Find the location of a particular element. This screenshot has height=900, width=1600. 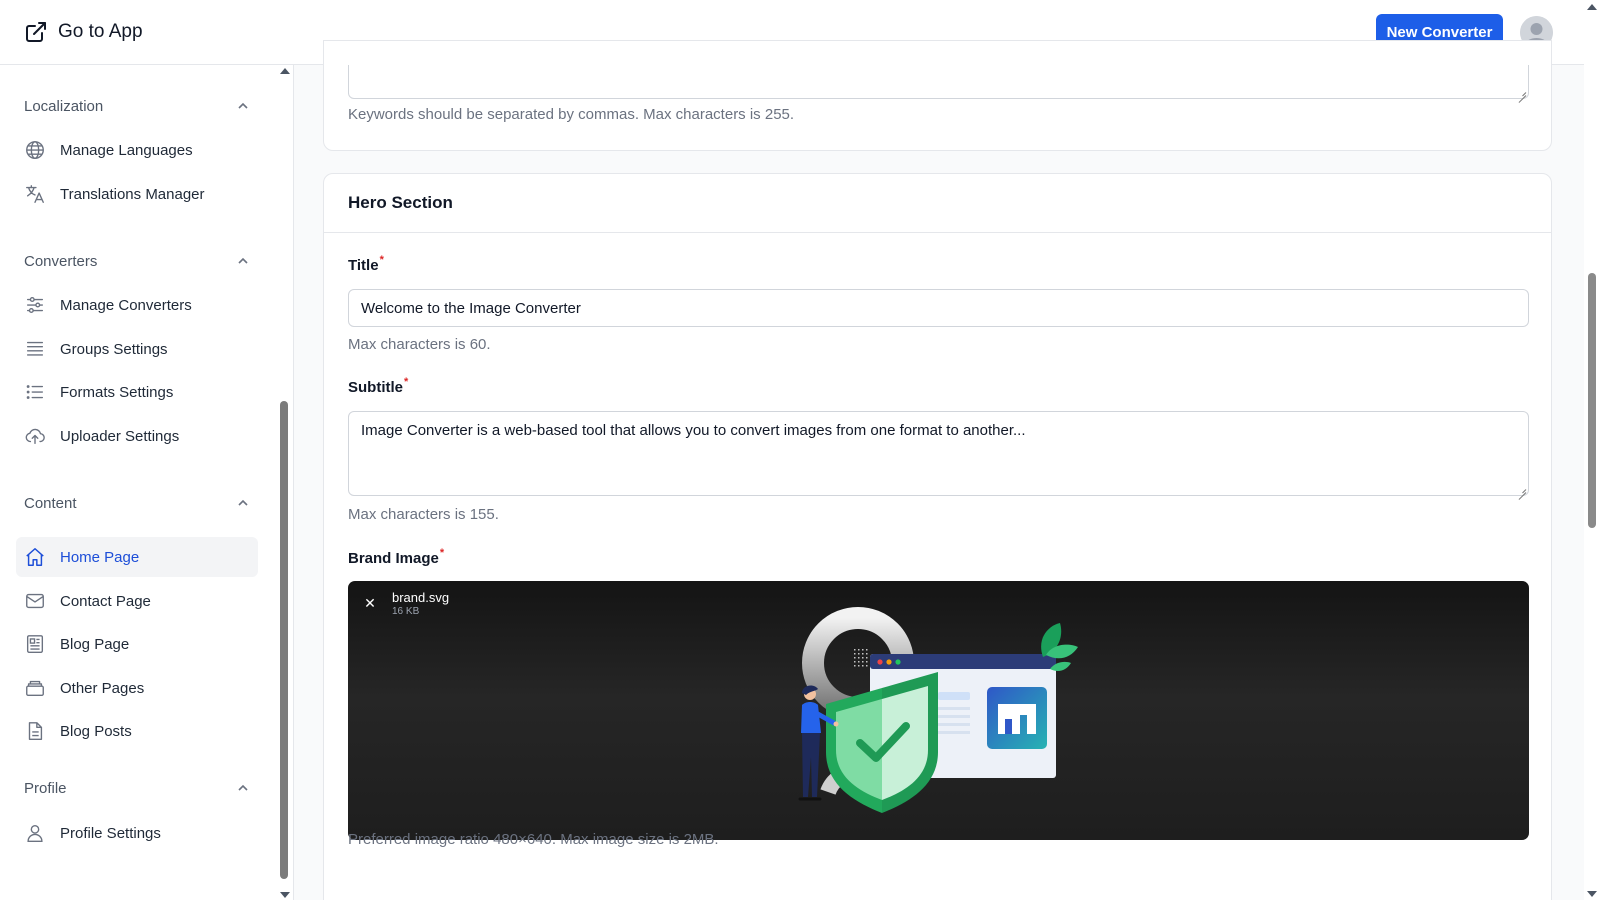

newspaper-icon is located at coordinates (35, 644).